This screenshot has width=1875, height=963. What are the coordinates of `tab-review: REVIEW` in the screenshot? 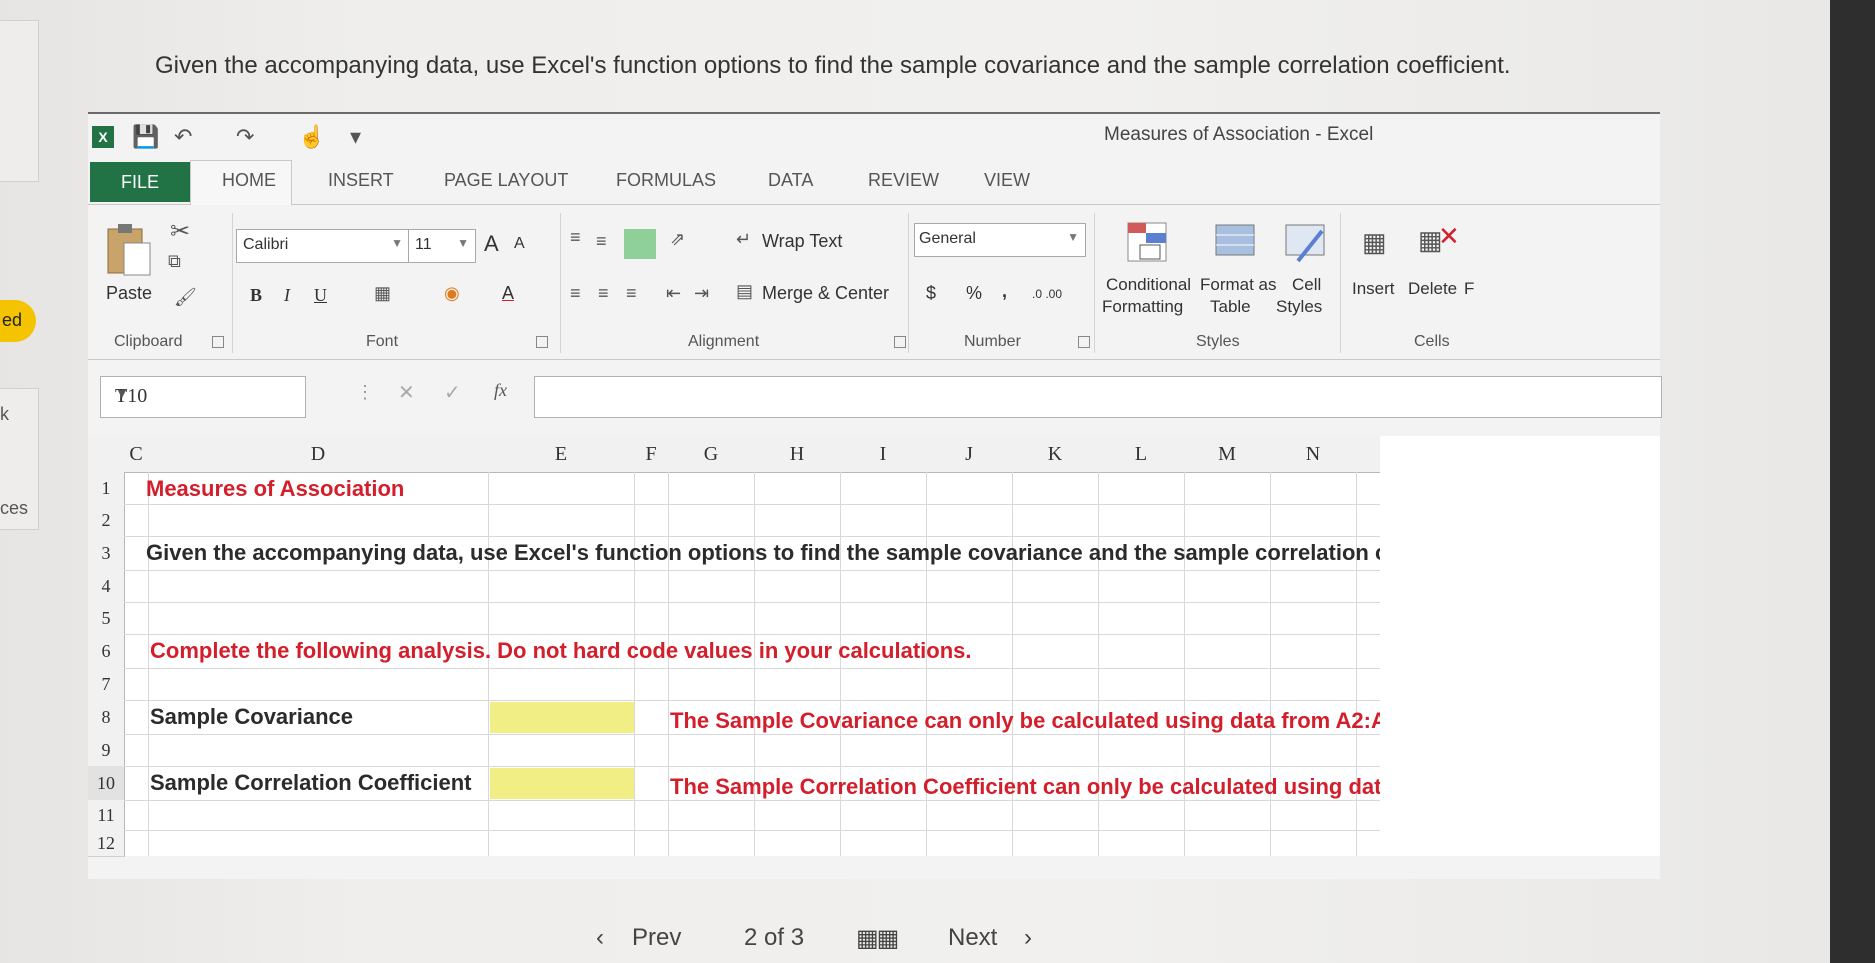 It's located at (903, 180).